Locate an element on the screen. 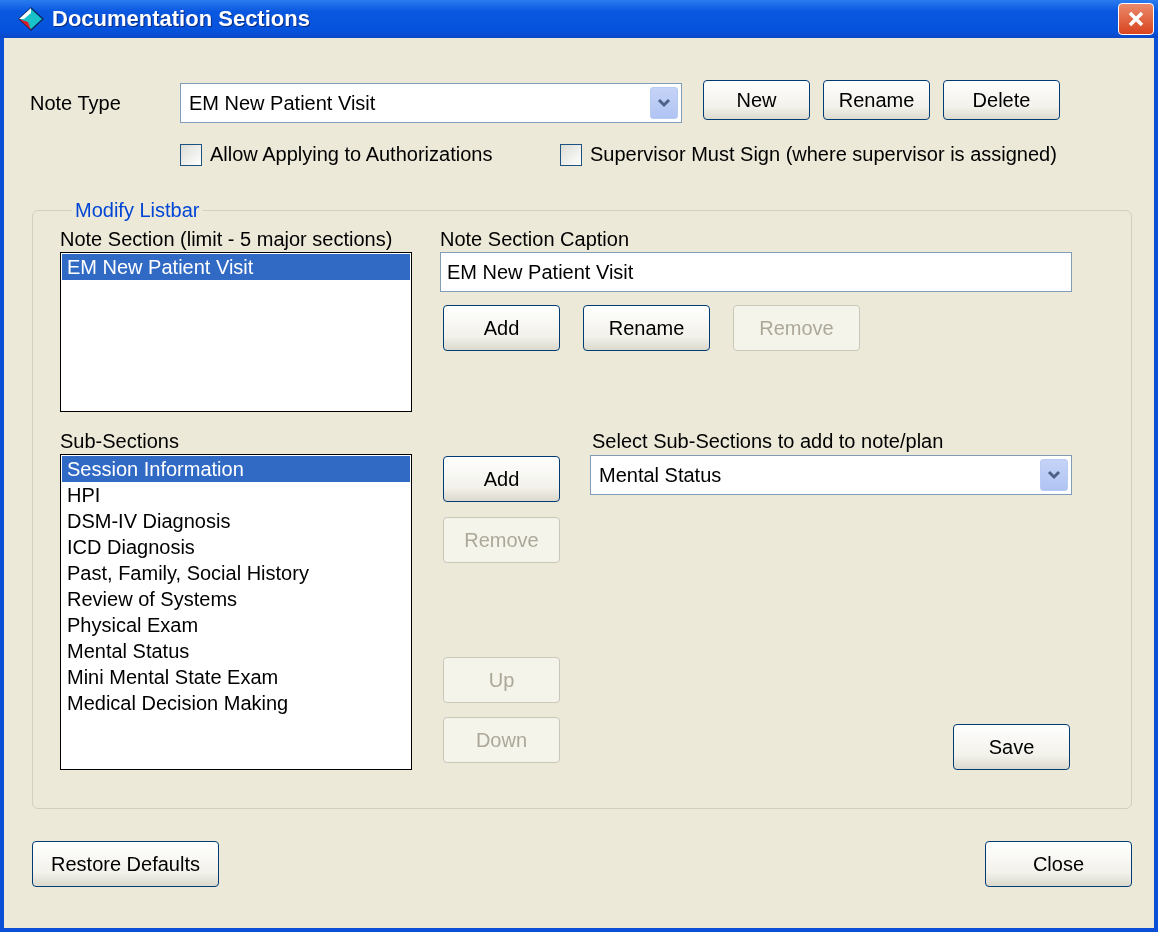  close-icon is located at coordinates (1136, 19).